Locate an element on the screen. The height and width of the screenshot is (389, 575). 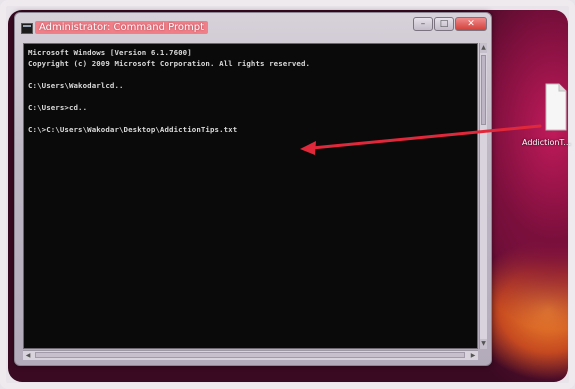
scroll-right-arrow-icon: ▶ is located at coordinates (473, 355).